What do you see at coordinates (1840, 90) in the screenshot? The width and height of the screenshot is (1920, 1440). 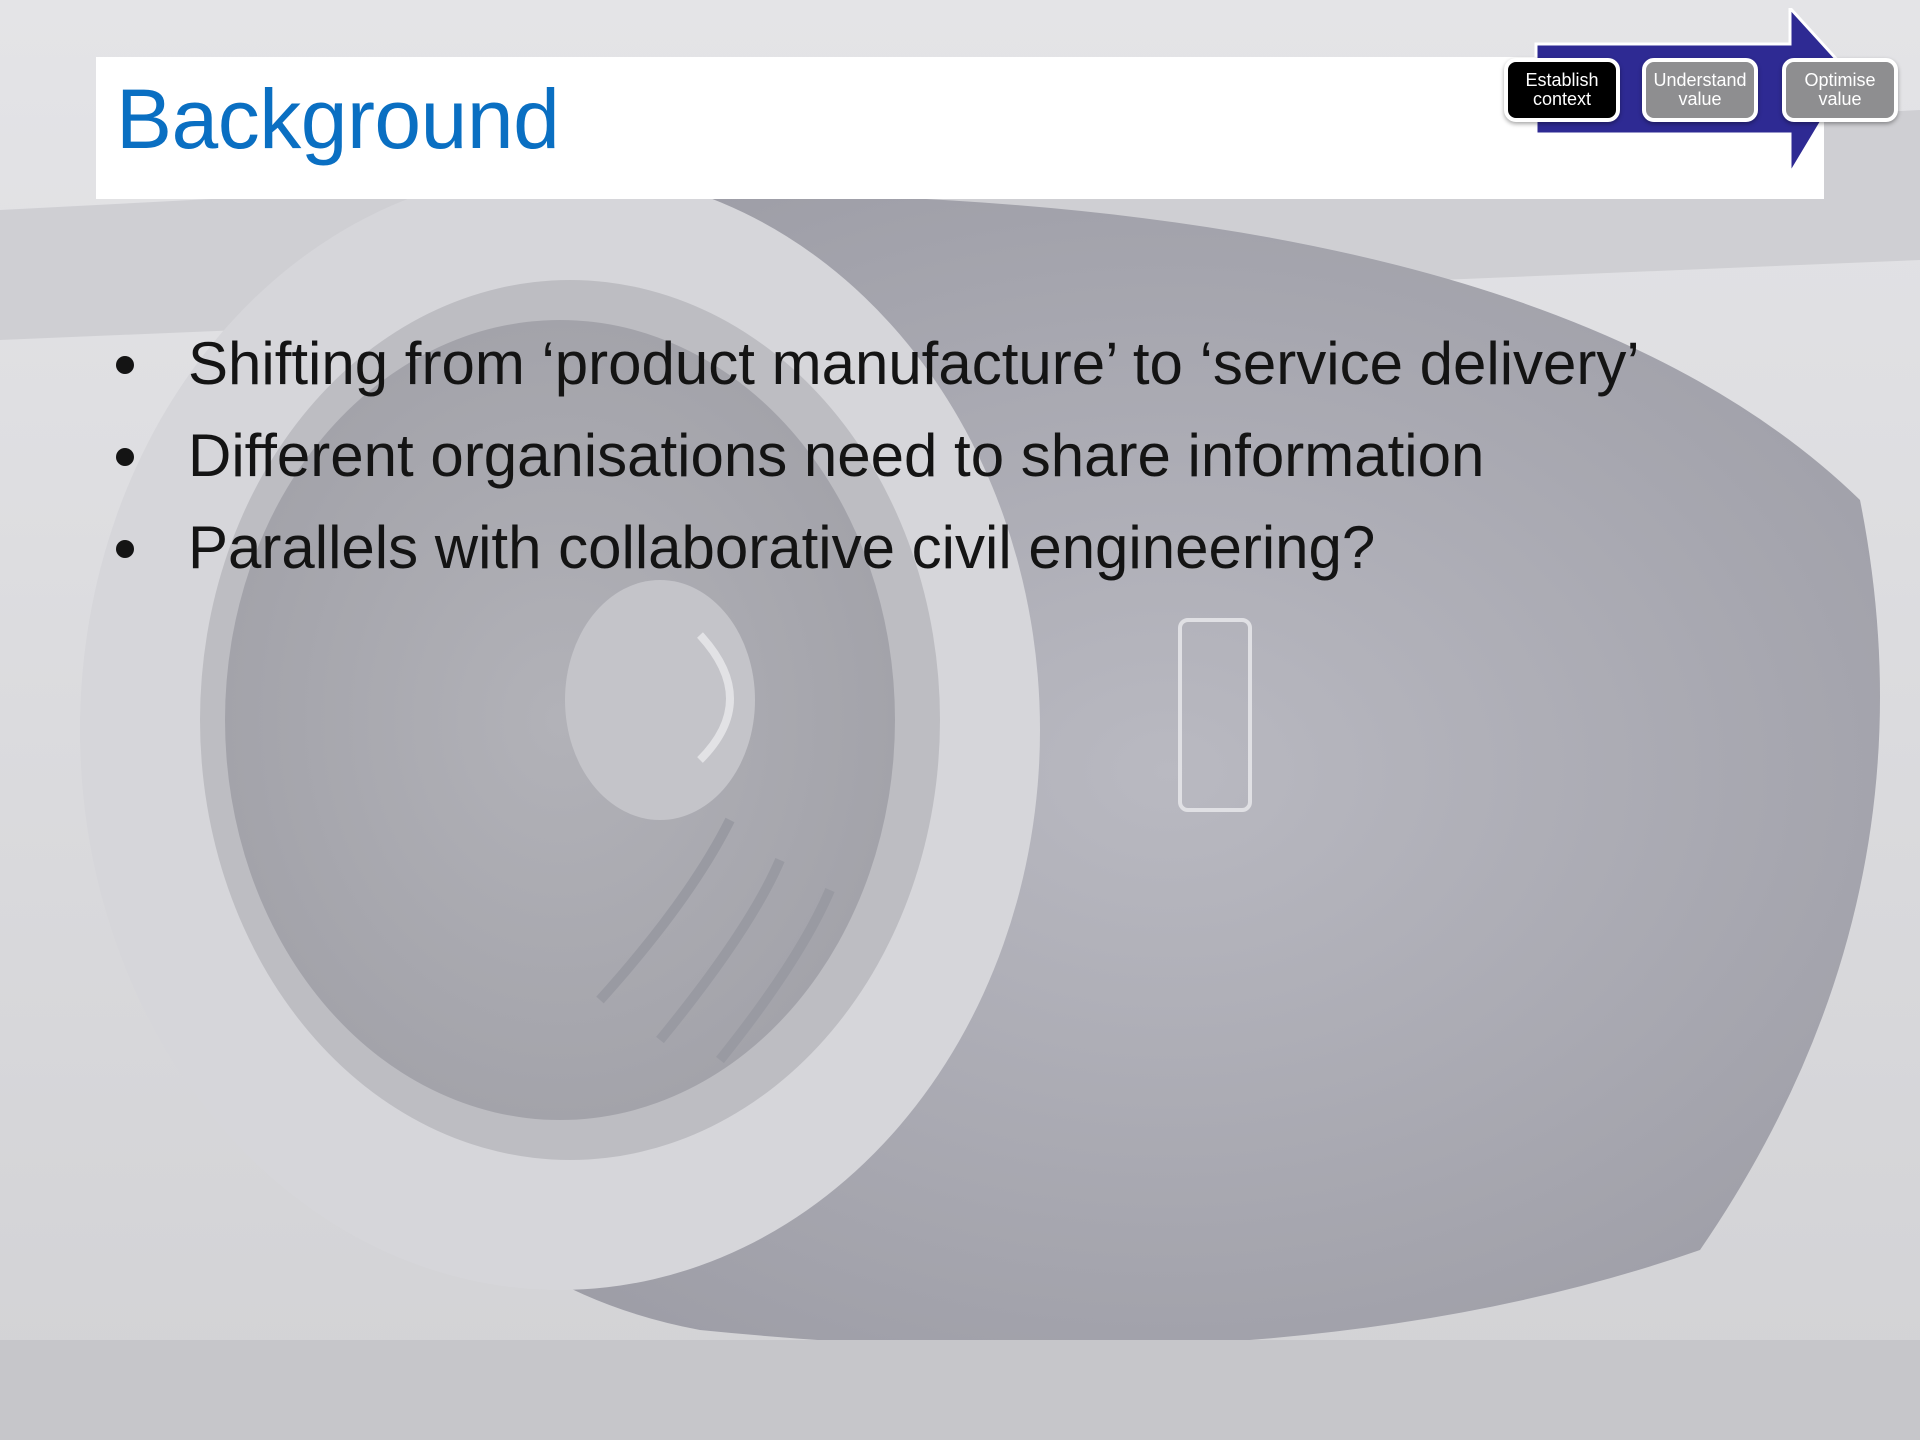 I see `step-optimise-value: Optimise value` at bounding box center [1840, 90].